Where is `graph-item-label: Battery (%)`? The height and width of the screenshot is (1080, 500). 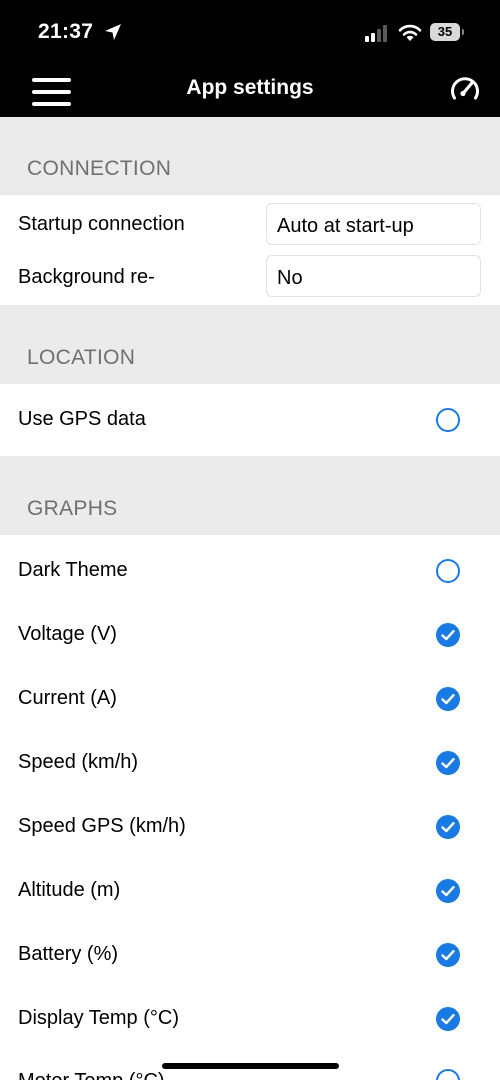
graph-item-label: Battery (%) is located at coordinates (68, 954).